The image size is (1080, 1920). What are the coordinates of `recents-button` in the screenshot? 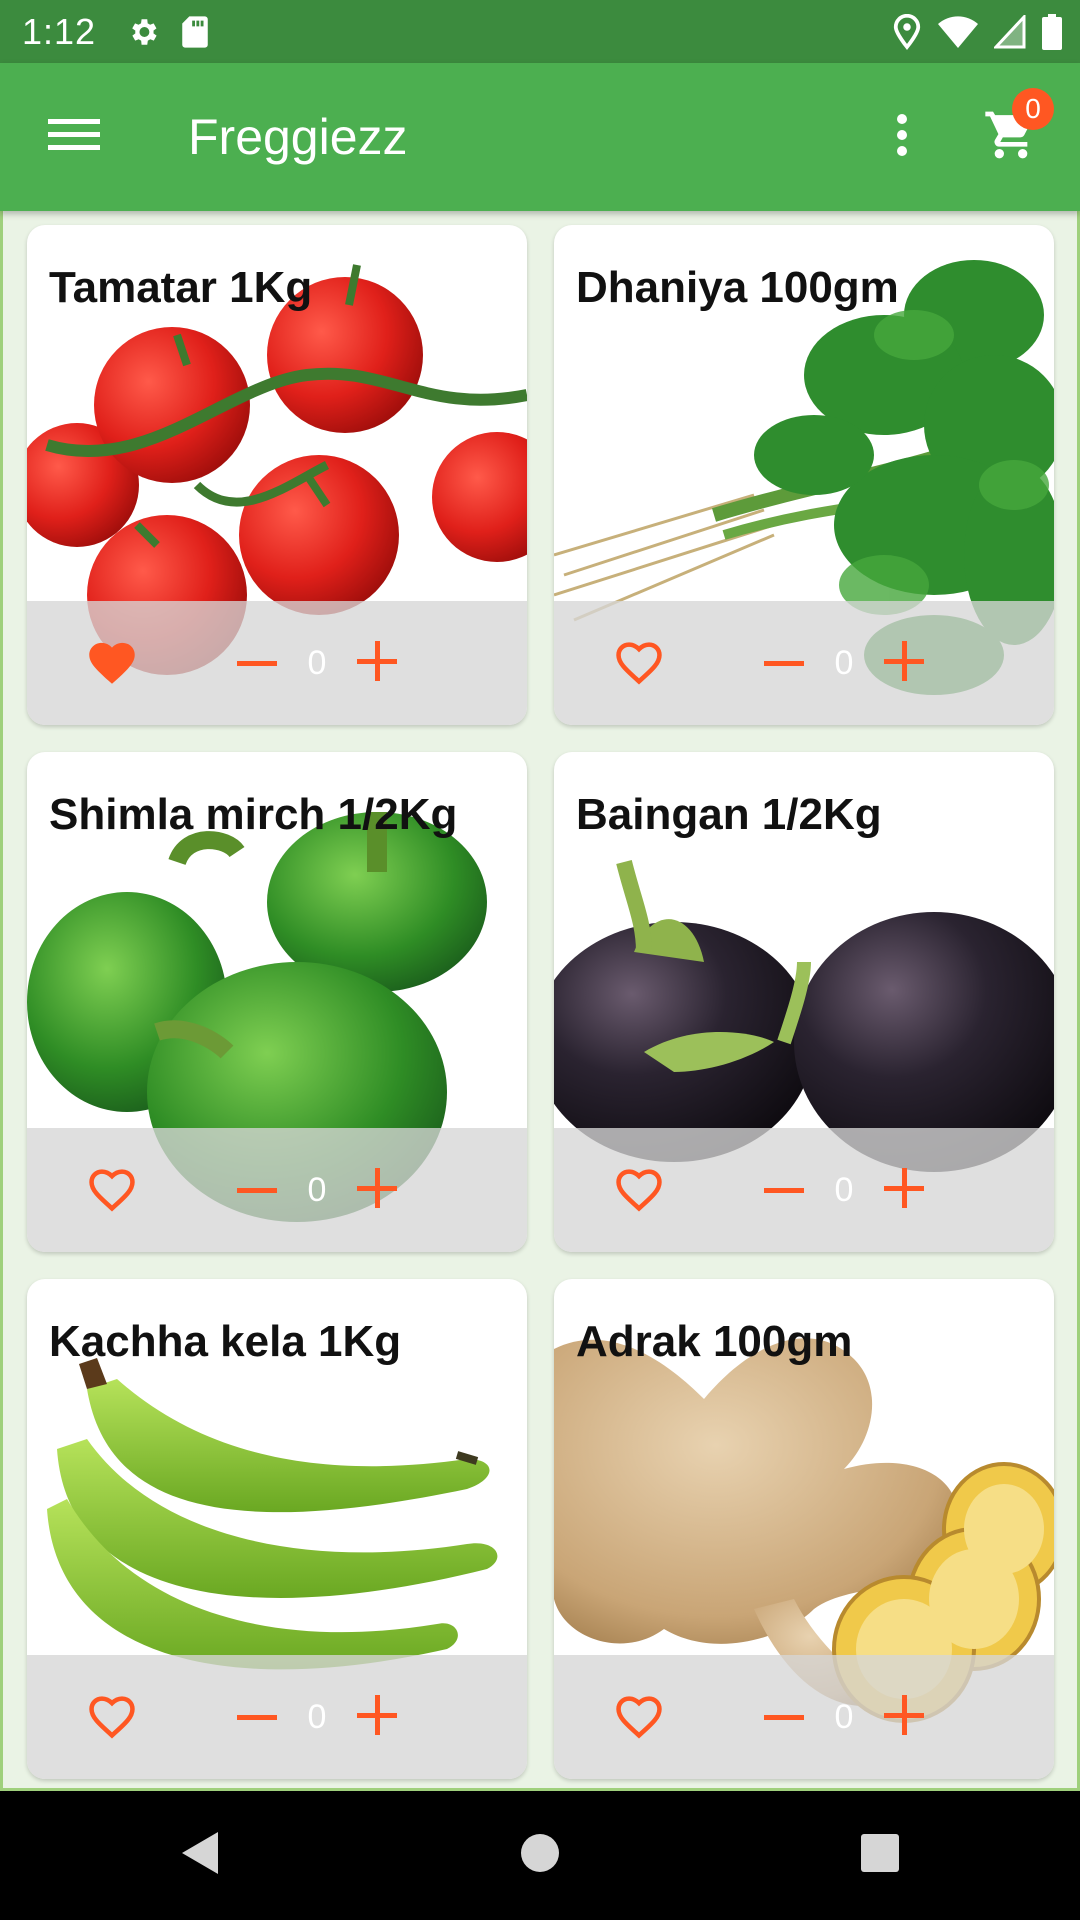 It's located at (880, 1856).